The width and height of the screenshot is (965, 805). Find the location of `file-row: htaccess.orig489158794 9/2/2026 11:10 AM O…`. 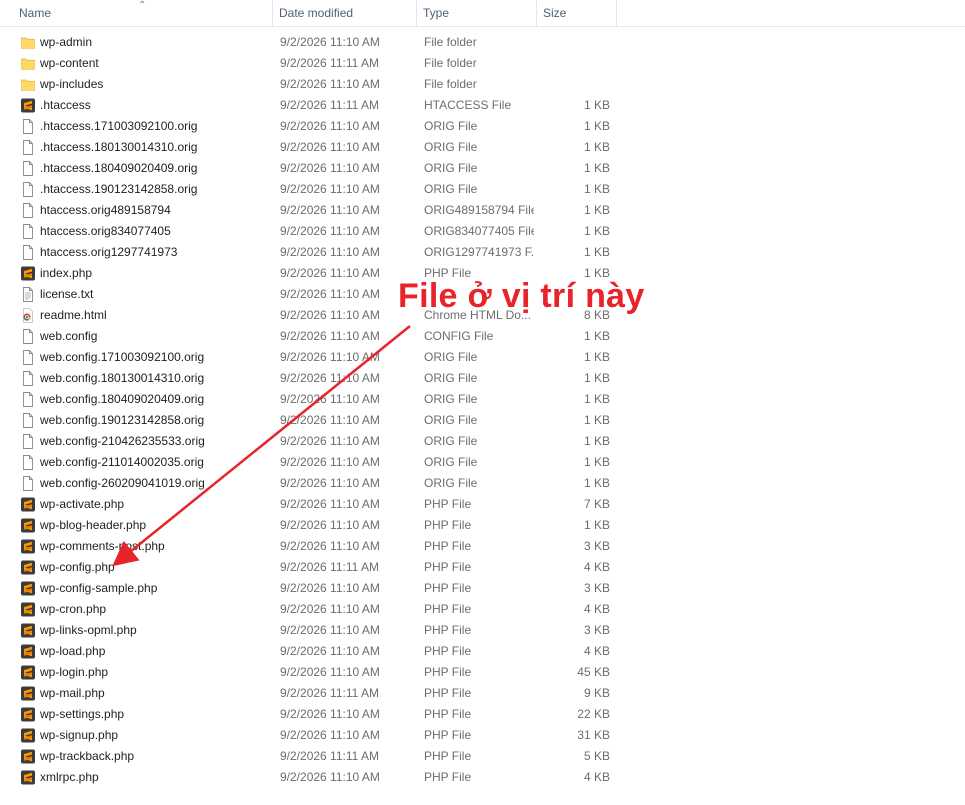

file-row: htaccess.orig489158794 9/2/2026 11:10 AM O… is located at coordinates (482, 210).